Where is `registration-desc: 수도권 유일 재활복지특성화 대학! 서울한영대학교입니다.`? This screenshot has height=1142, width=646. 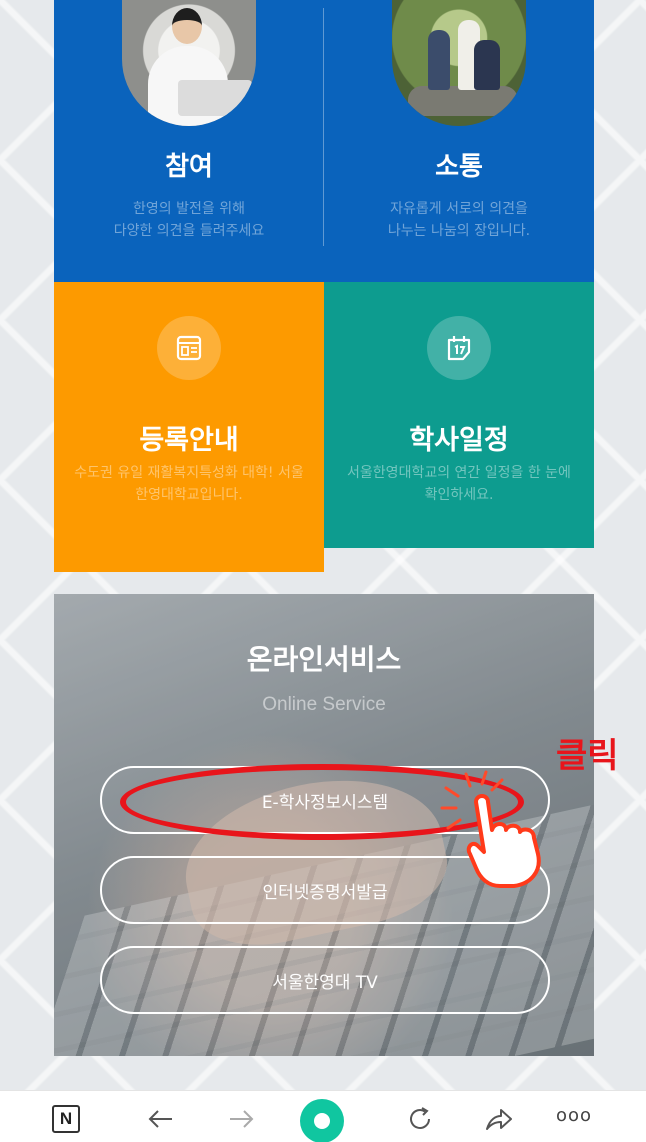 registration-desc: 수도권 유일 재활복지특성화 대학! 서울한영대학교입니다. is located at coordinates (189, 484).